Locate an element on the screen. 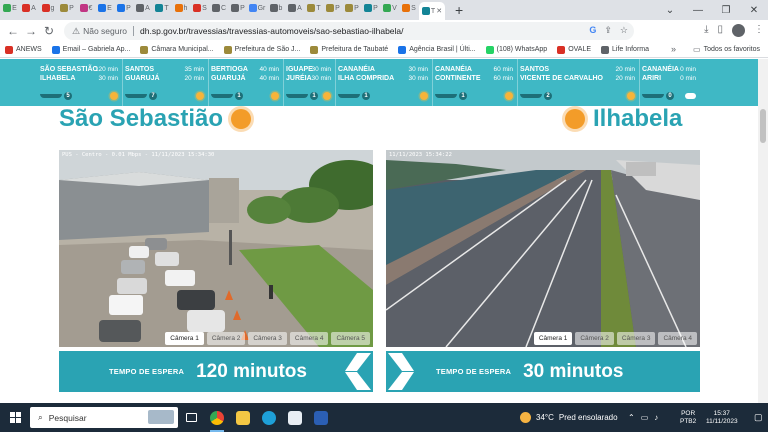 This screenshot has width=768, height=432. crossing-status-item: Cananéia Ariri 0 min 0 min 0 is located at coordinates (670, 82).